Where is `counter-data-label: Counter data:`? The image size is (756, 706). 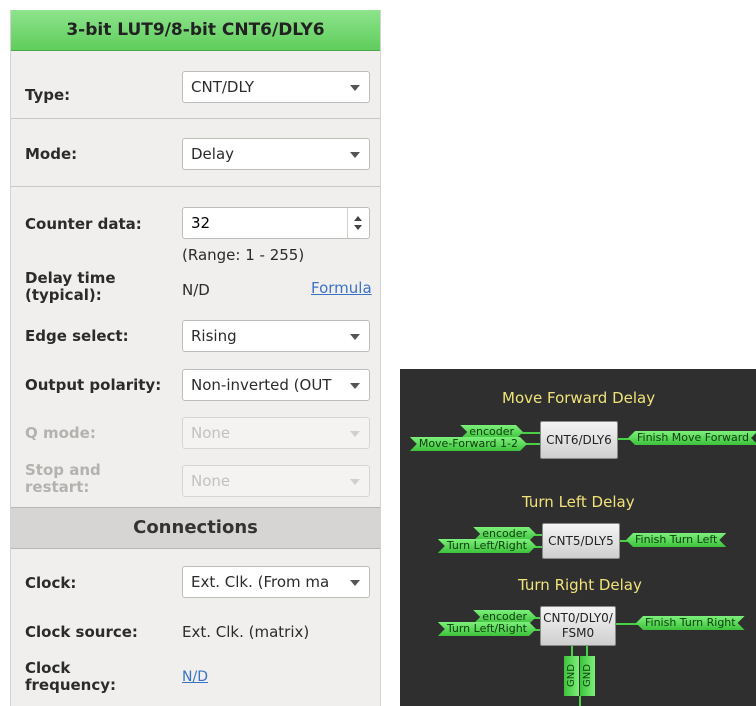
counter-data-label: Counter data: is located at coordinates (83, 224).